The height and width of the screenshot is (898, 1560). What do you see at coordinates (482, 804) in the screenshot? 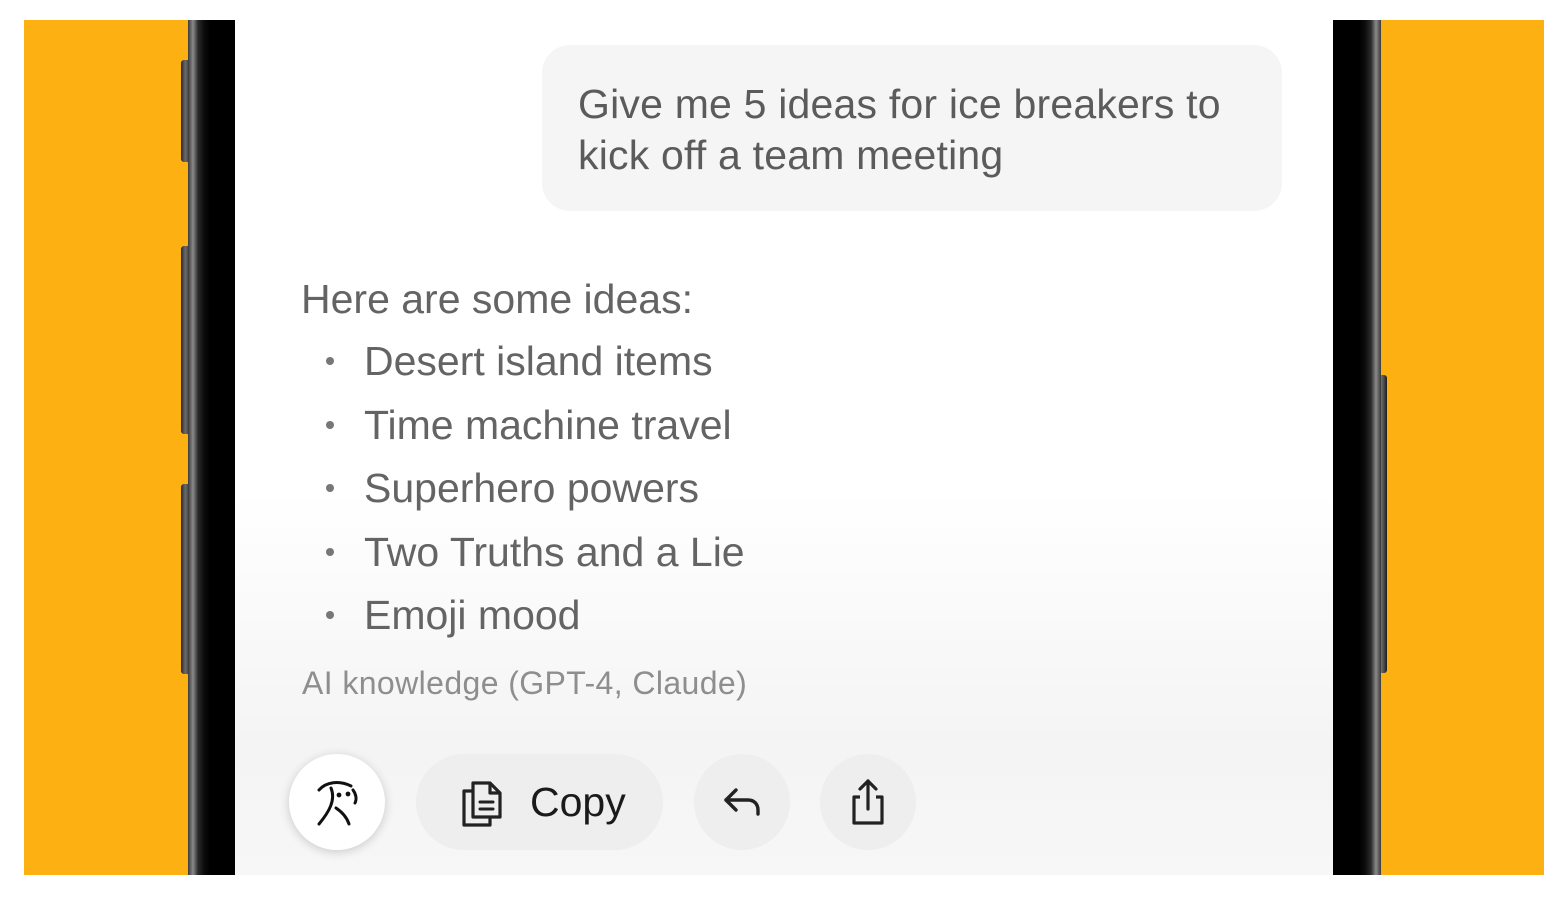
I see `copy-icon` at bounding box center [482, 804].